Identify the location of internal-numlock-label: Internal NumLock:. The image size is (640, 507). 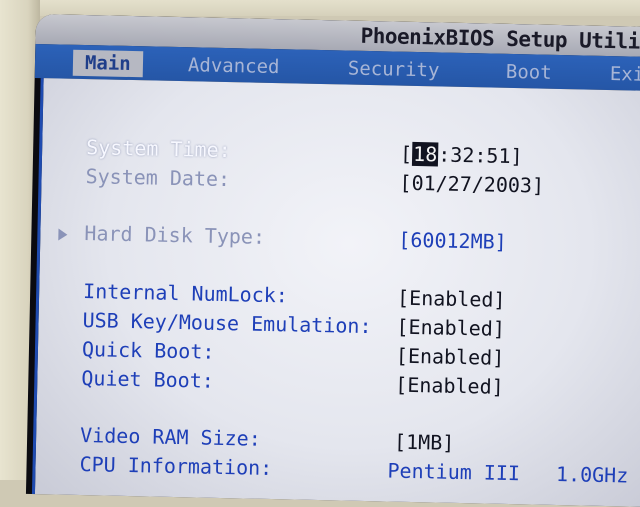
(185, 293).